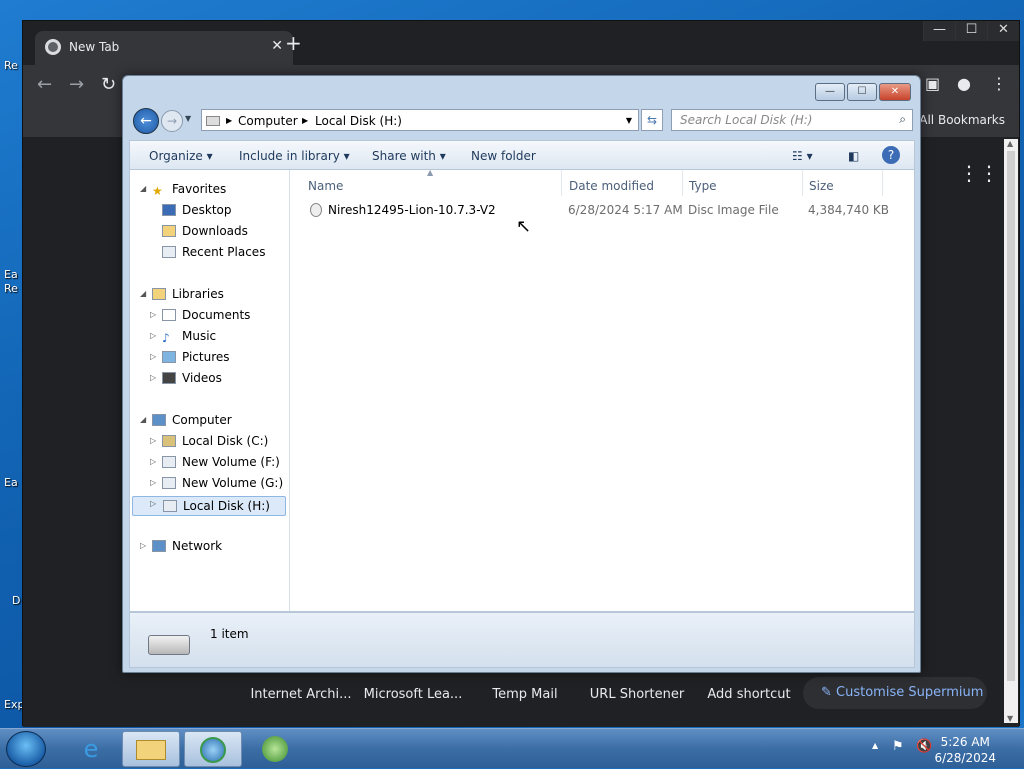 The image size is (1024, 769). Describe the element at coordinates (205, 231) in the screenshot. I see `nav-downloads: Downloads` at that location.